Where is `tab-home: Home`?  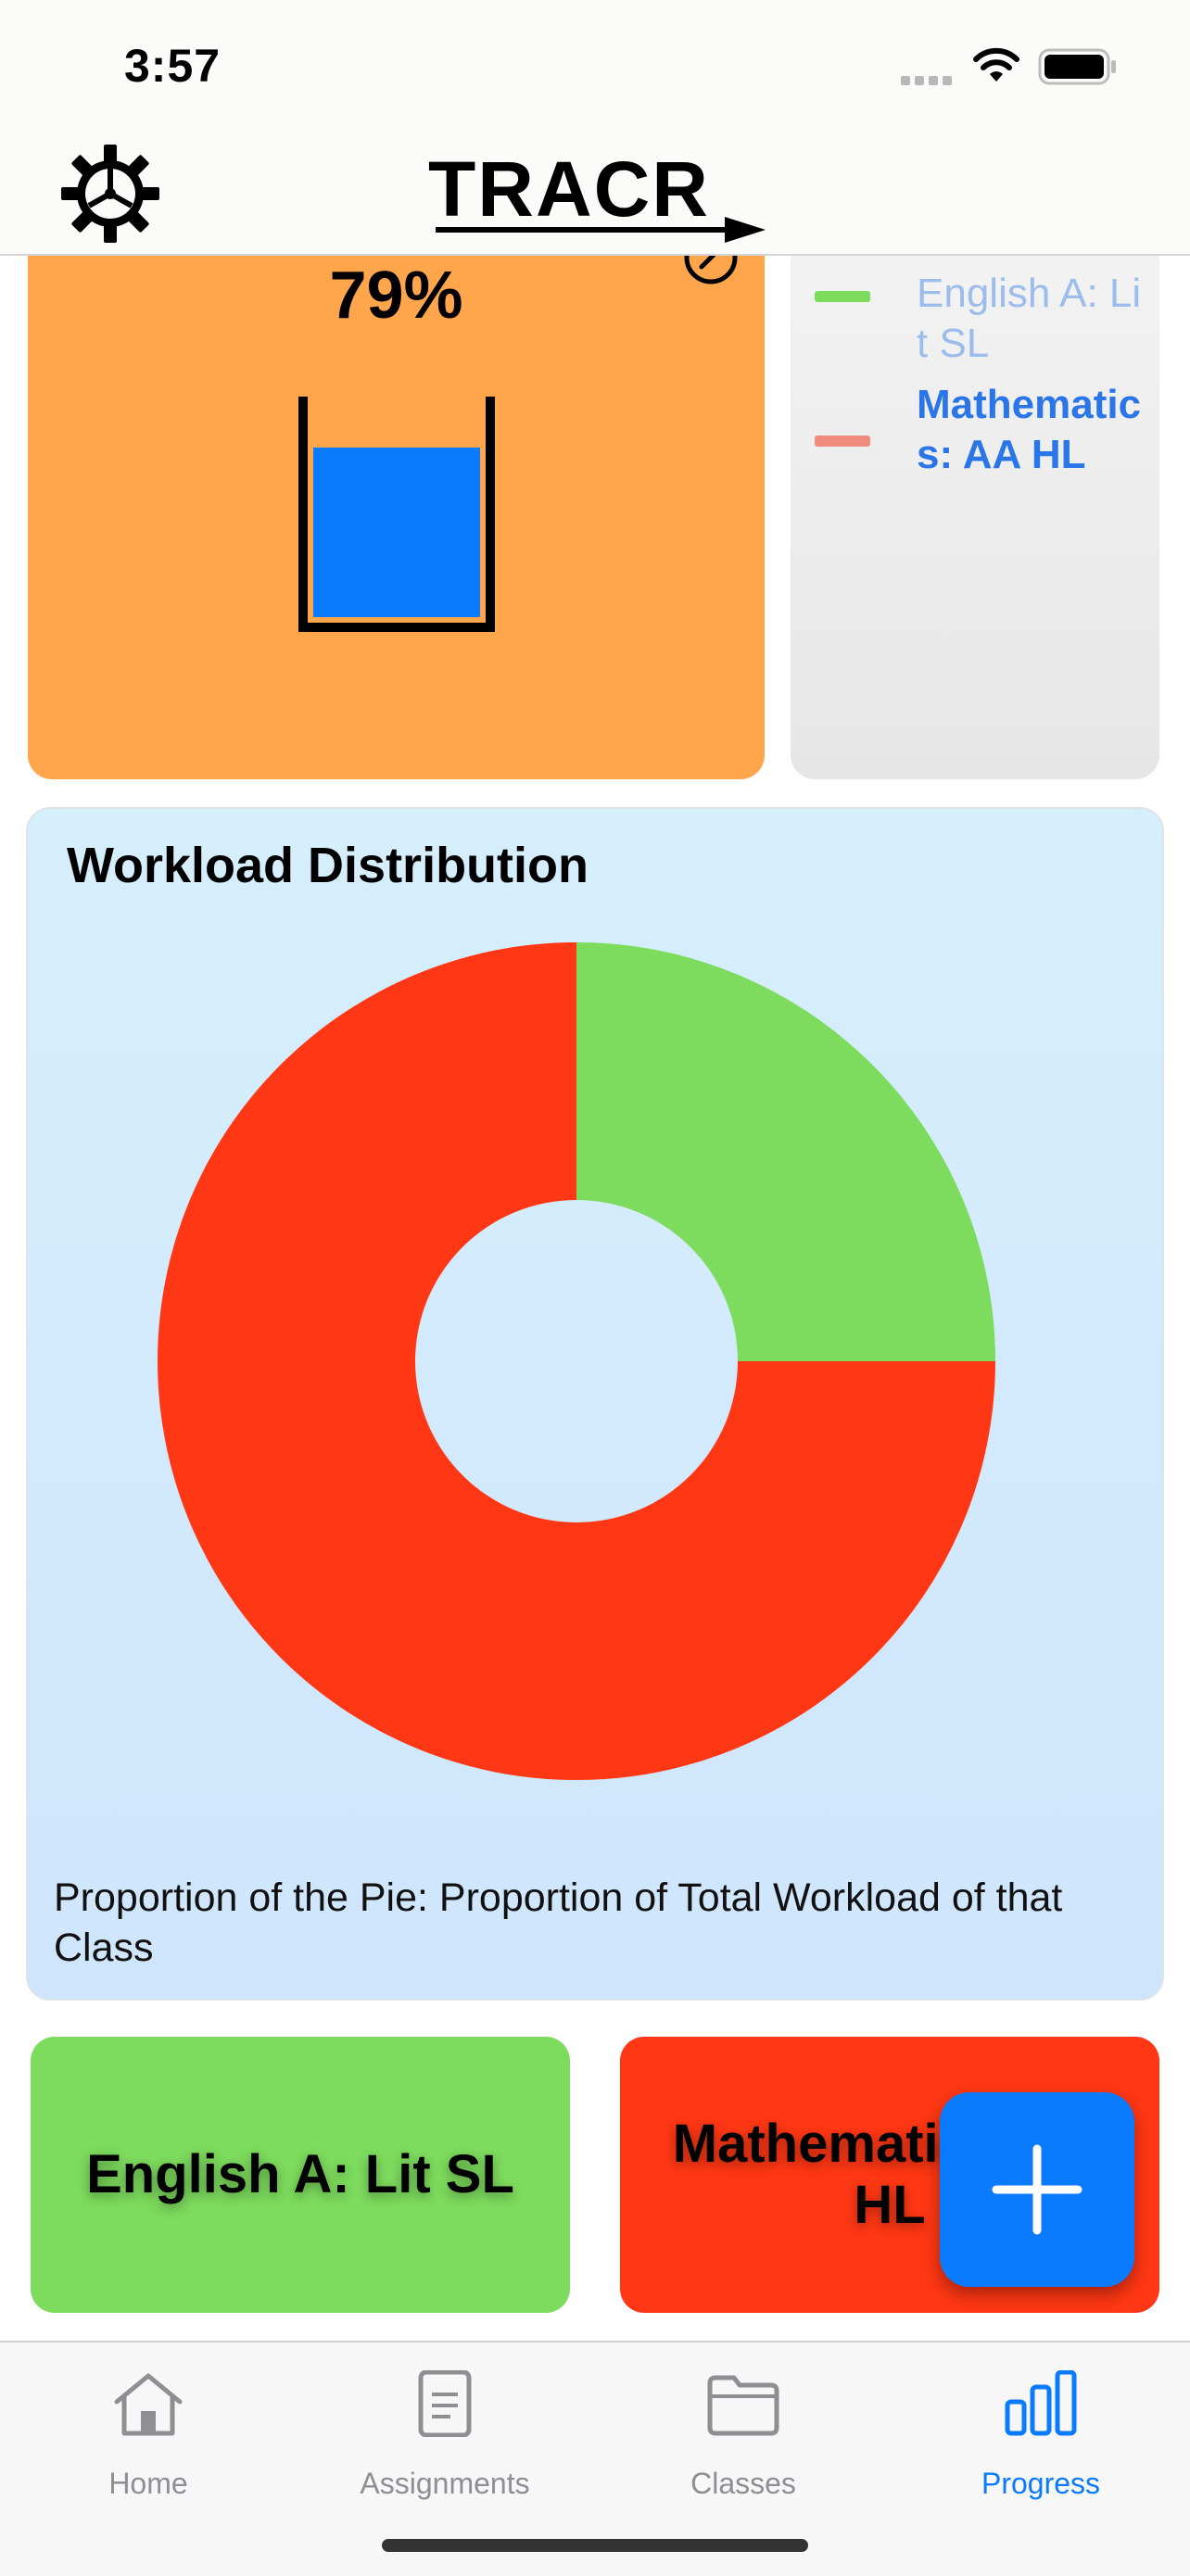 tab-home: Home is located at coordinates (148, 2435).